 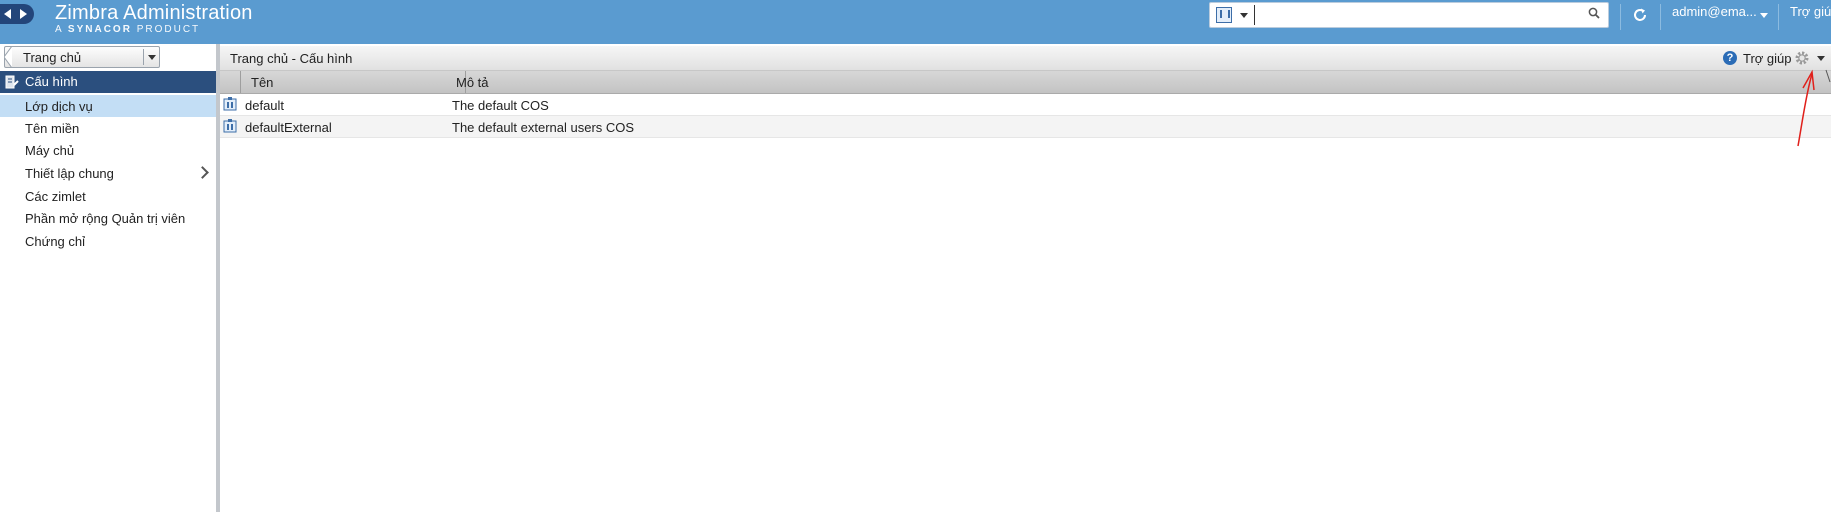 What do you see at coordinates (7, 14) in the screenshot?
I see `back-arrow-icon` at bounding box center [7, 14].